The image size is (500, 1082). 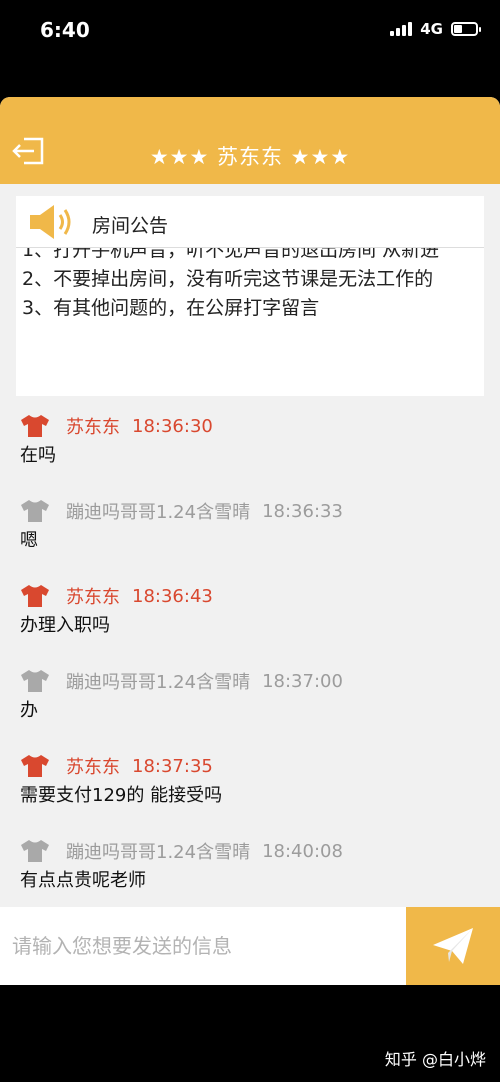 I want to click on chat-message: 蹦迪吗哥哥1.24含雪晴 18:36:33 嗯, so click(x=250, y=534).